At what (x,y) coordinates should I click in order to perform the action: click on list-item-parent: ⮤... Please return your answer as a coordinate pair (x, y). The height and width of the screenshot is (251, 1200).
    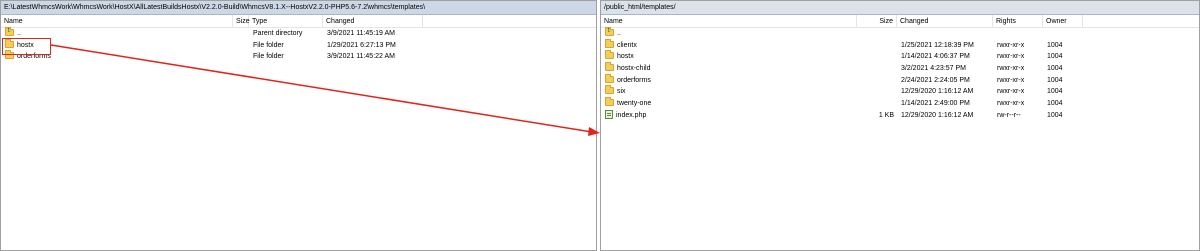
    Looking at the image, I should click on (900, 33).